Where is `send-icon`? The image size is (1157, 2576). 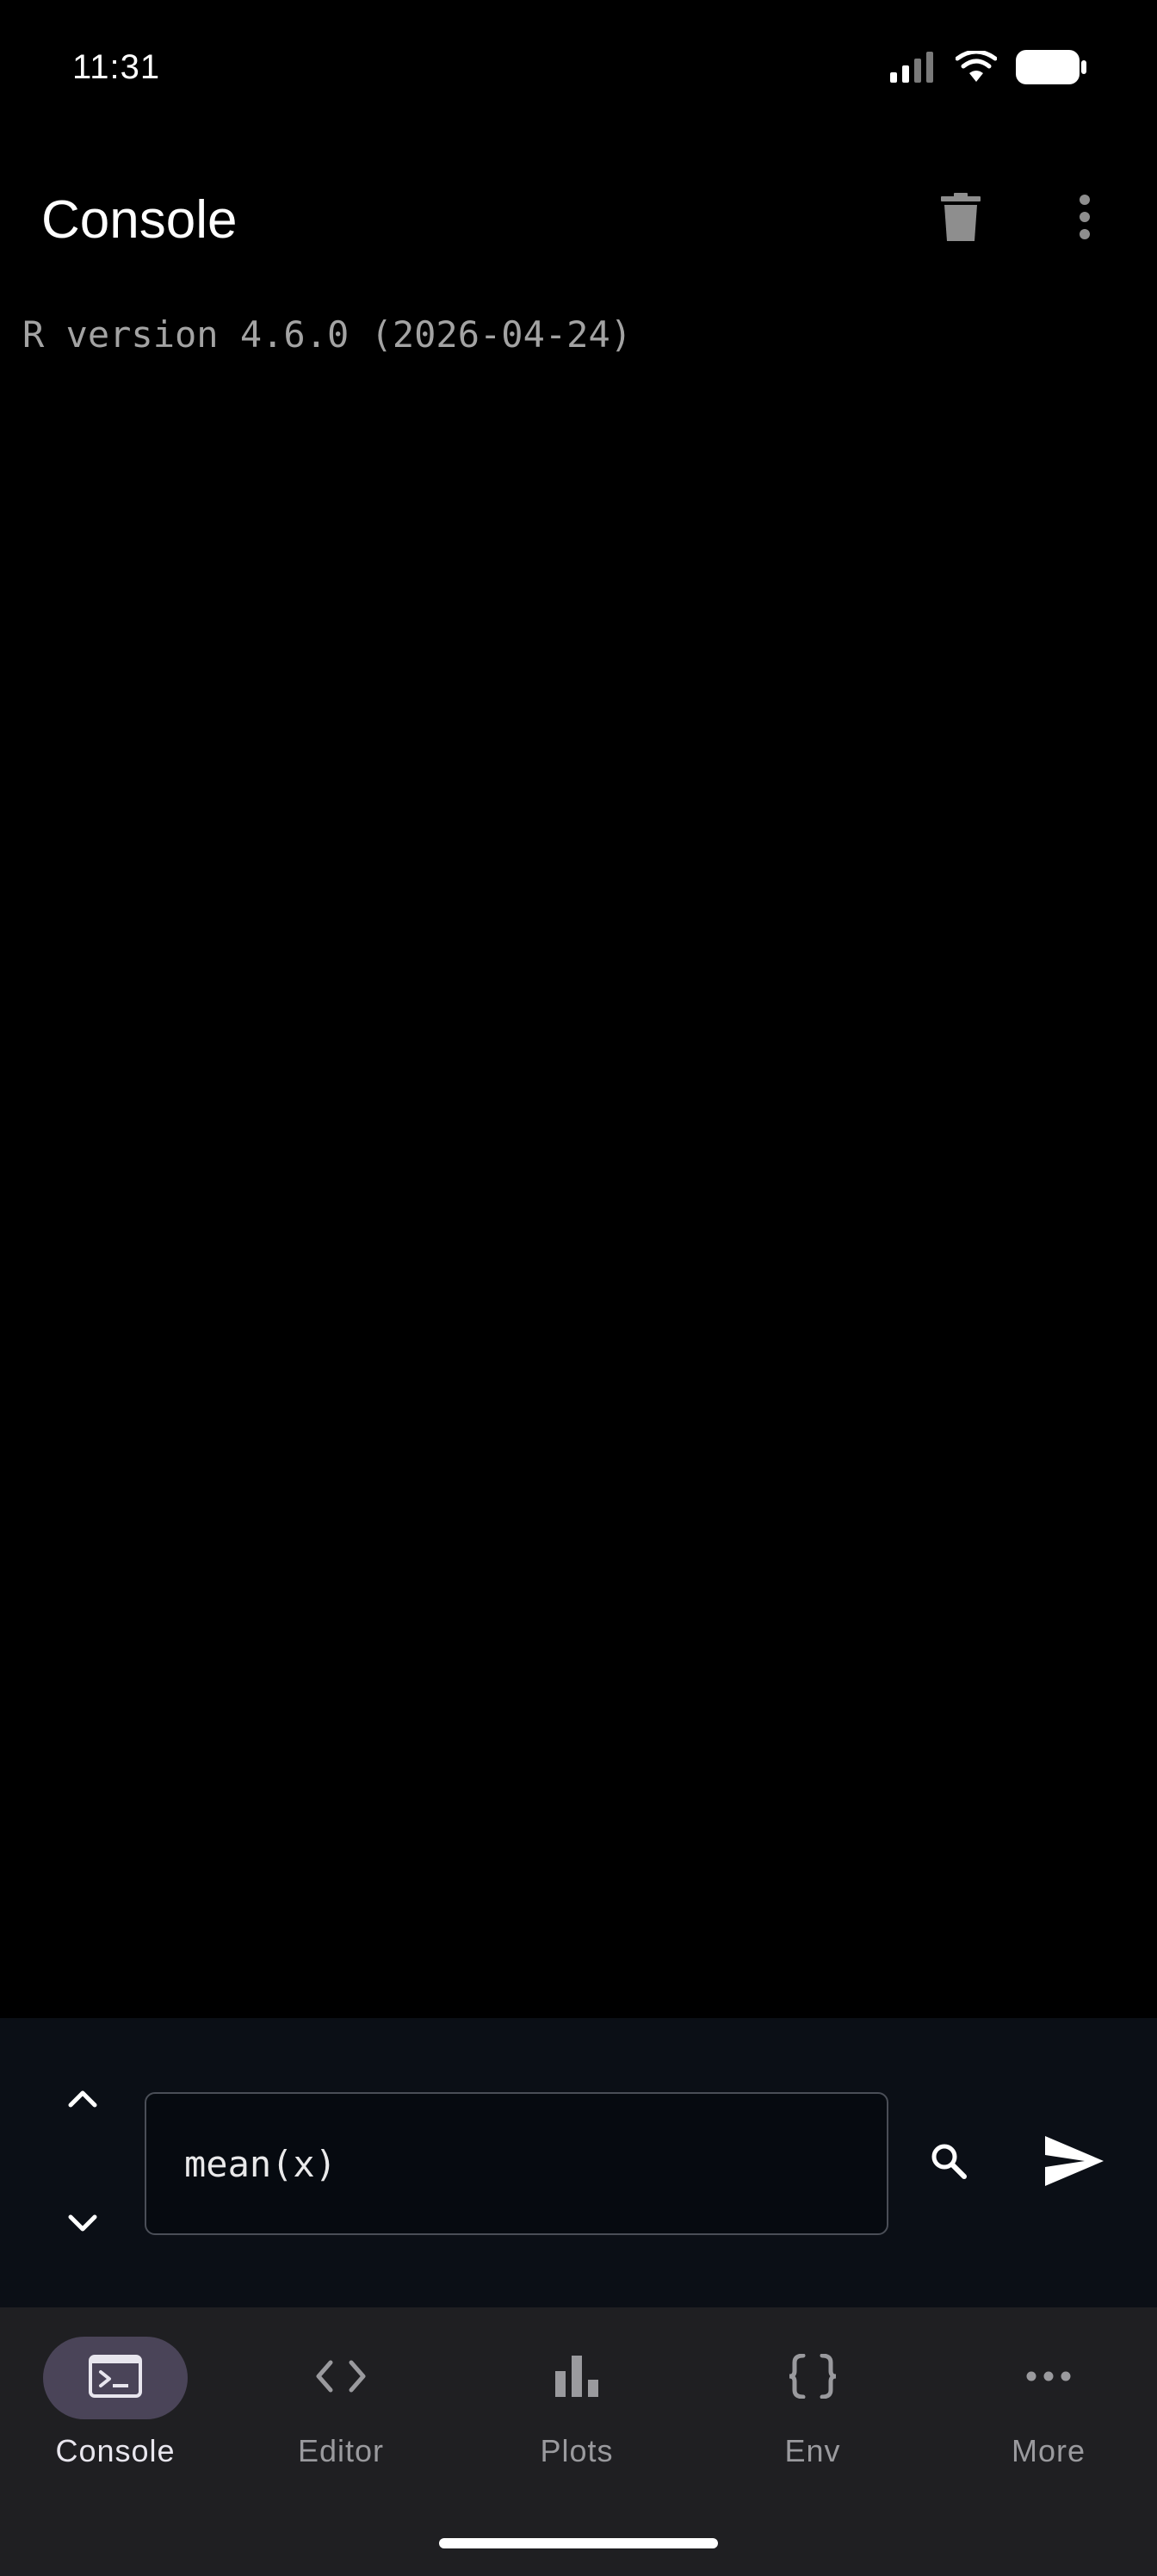 send-icon is located at coordinates (1075, 2163).